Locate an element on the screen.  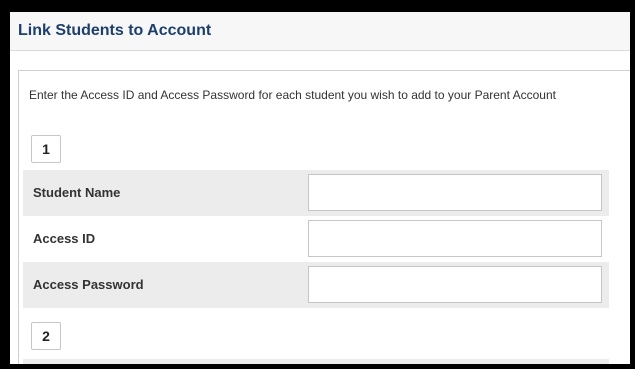
panel-header: Link Students to Account is located at coordinates (320, 31).